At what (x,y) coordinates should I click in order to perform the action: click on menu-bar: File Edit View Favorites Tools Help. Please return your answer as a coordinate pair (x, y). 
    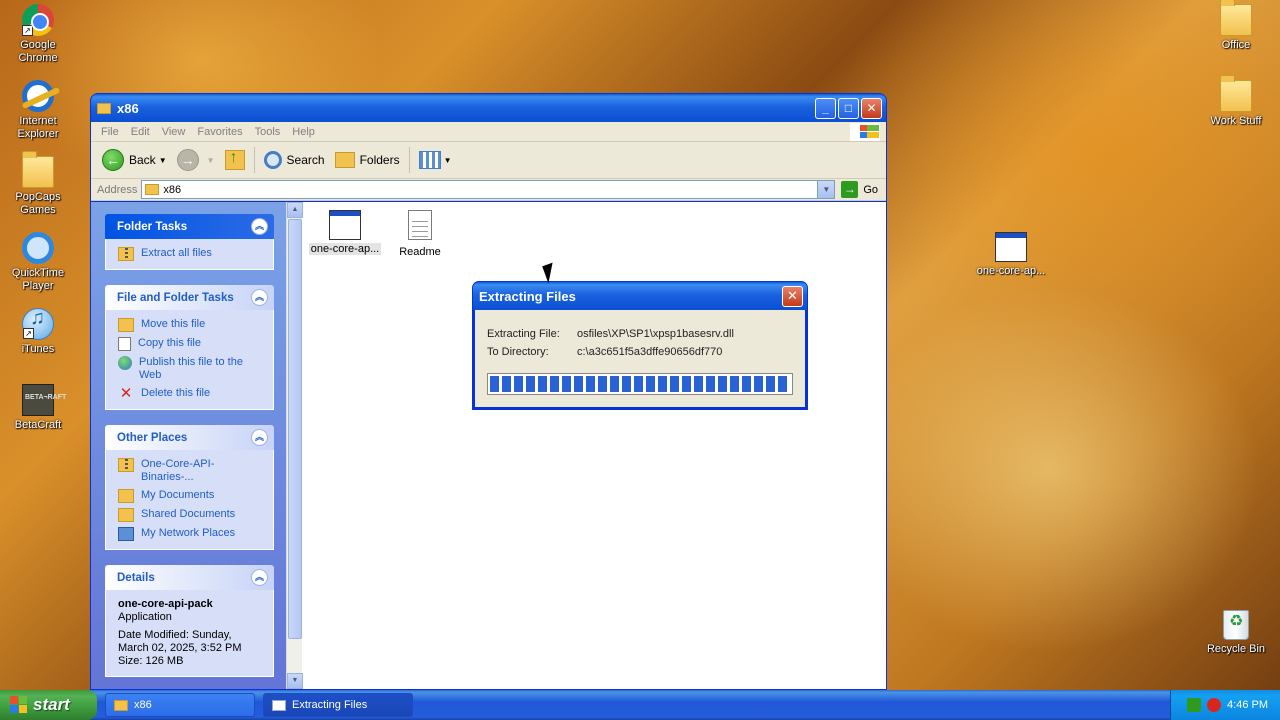
    Looking at the image, I should click on (488, 132).